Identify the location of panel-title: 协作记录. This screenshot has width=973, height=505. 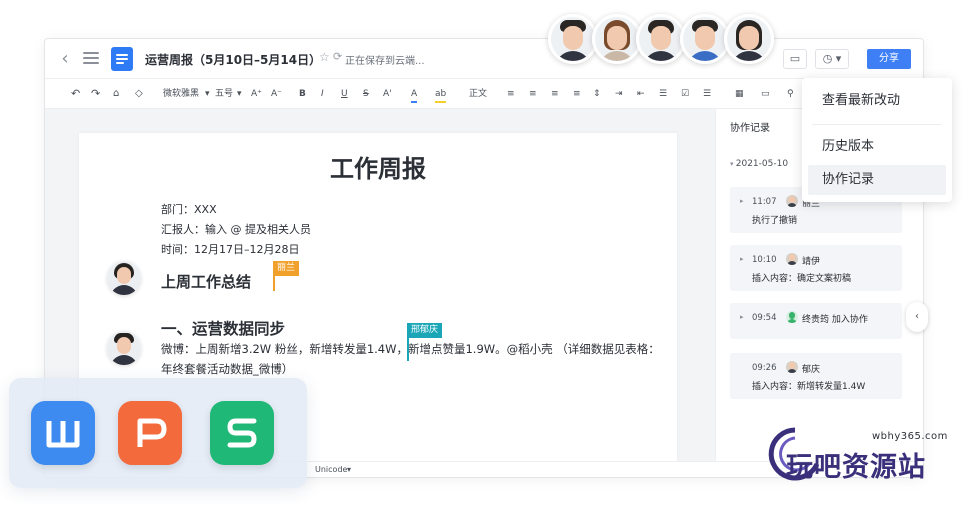
(750, 128).